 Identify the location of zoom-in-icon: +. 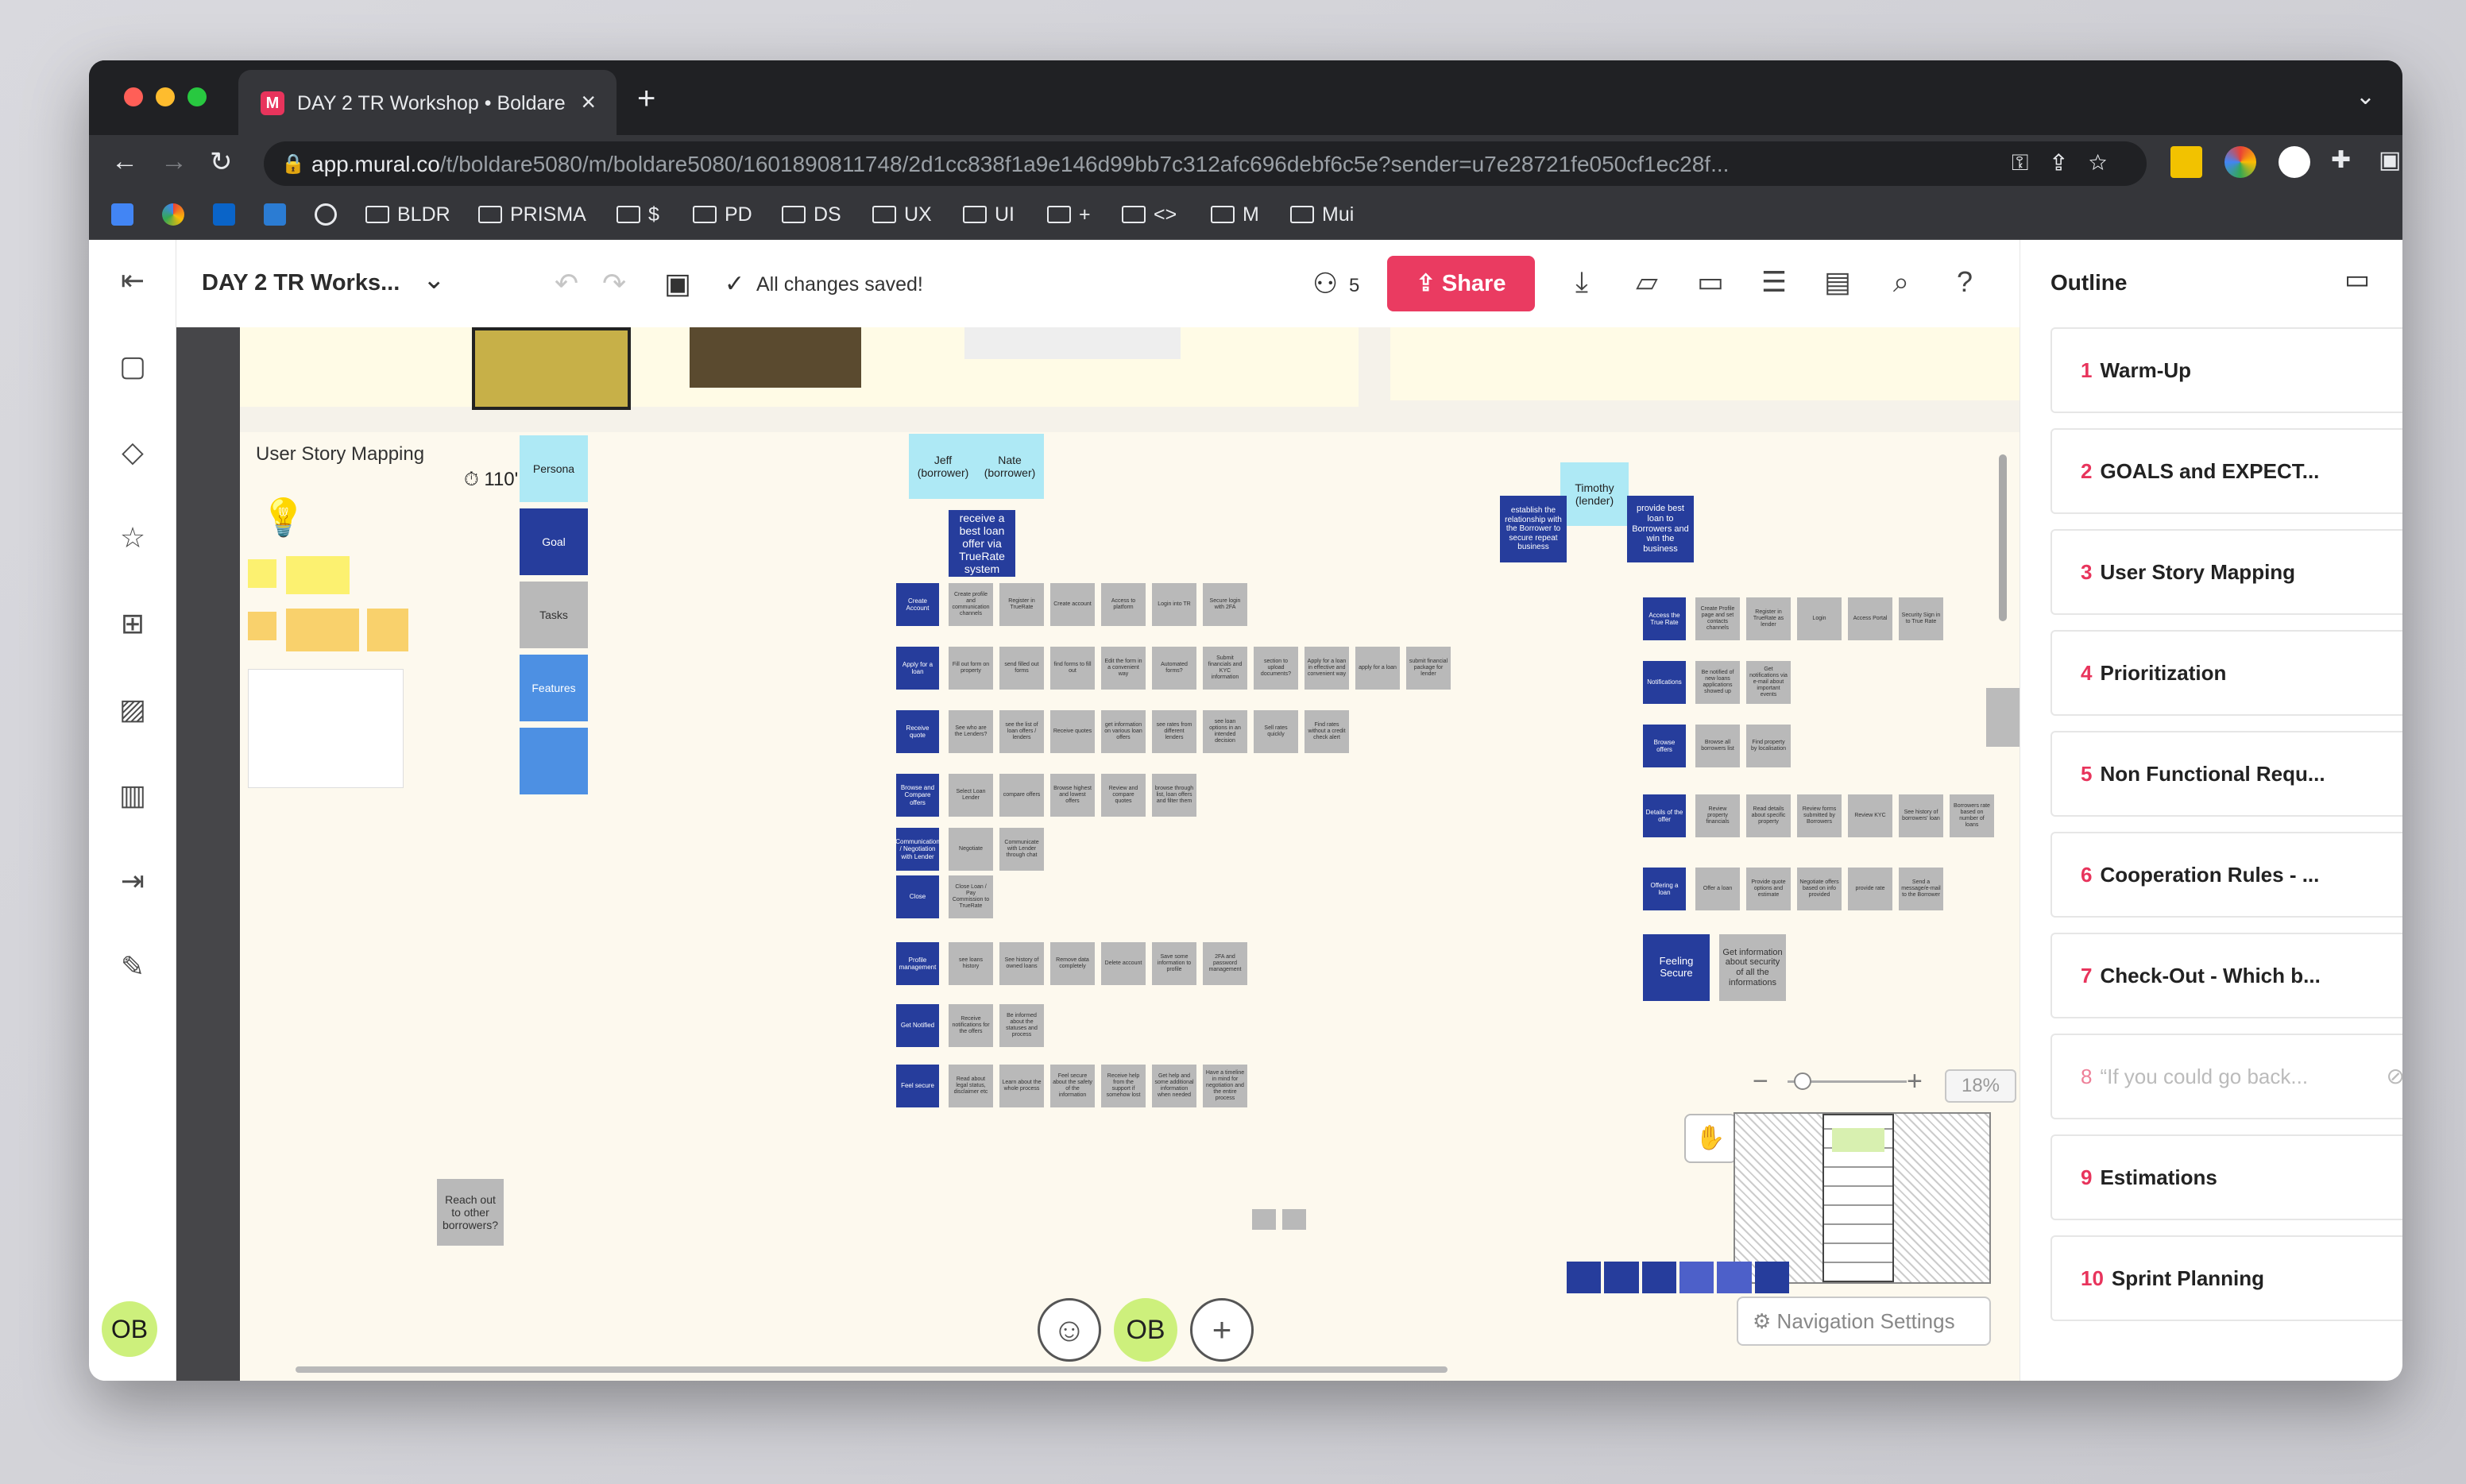
(1915, 1082).